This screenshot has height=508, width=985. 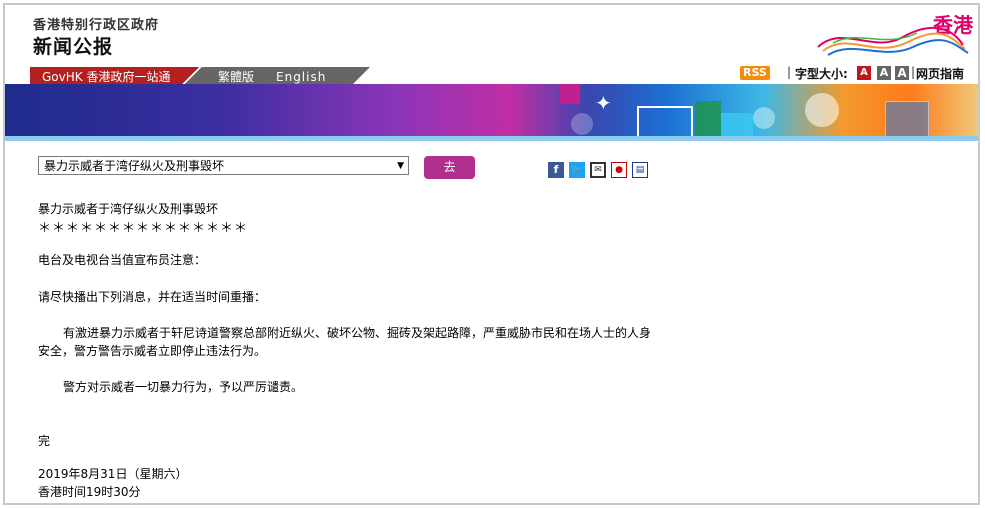 I want to click on press-release-select: 暴力示威者于湾仔纵火及刑事毁坏 ▼, so click(x=223, y=165).